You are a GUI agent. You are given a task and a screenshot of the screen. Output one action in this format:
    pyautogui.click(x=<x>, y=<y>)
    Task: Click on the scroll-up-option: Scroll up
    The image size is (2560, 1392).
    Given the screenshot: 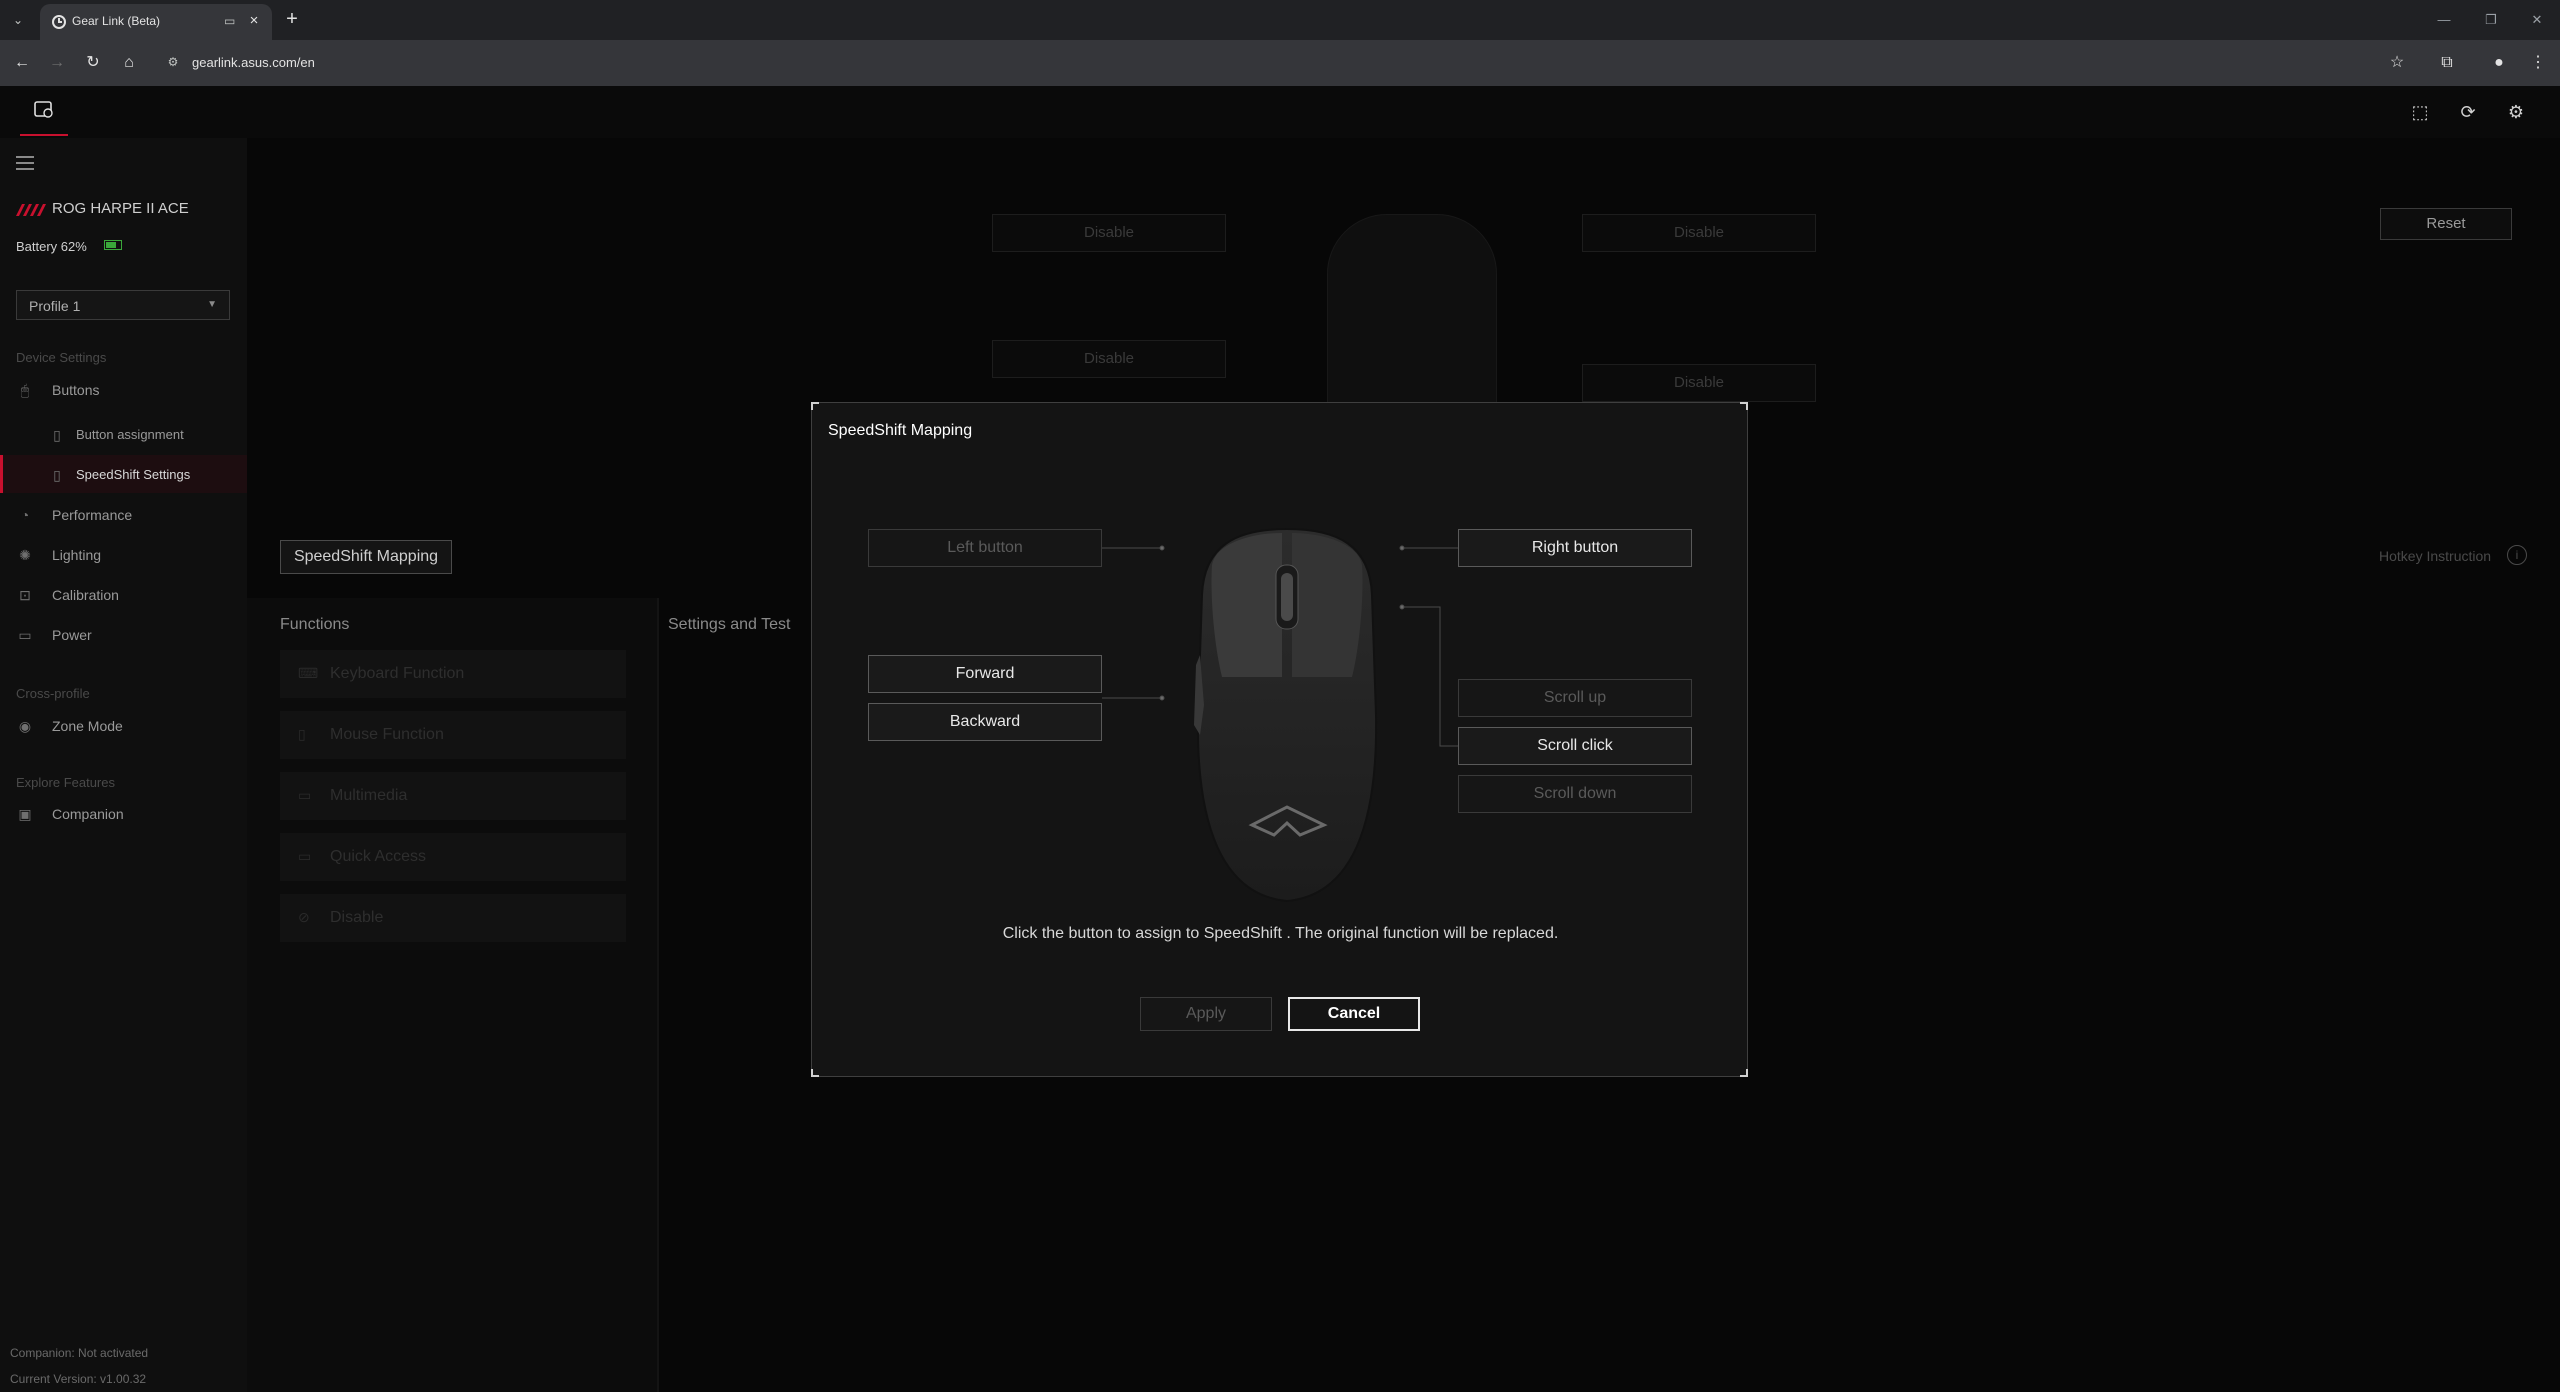 What is the action you would take?
    pyautogui.click(x=1575, y=698)
    